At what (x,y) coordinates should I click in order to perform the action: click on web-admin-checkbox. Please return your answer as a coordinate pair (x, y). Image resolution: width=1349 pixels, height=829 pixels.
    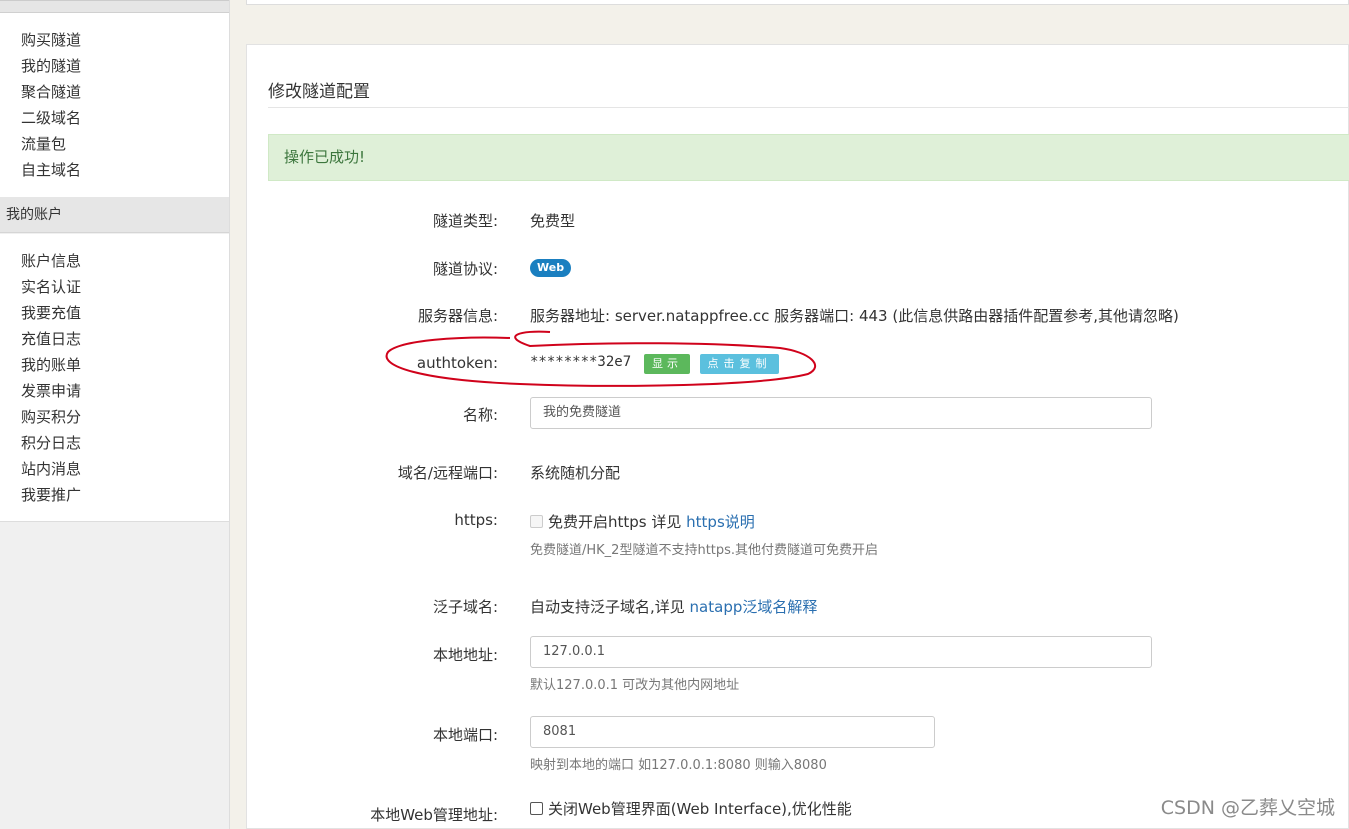
    Looking at the image, I should click on (536, 808).